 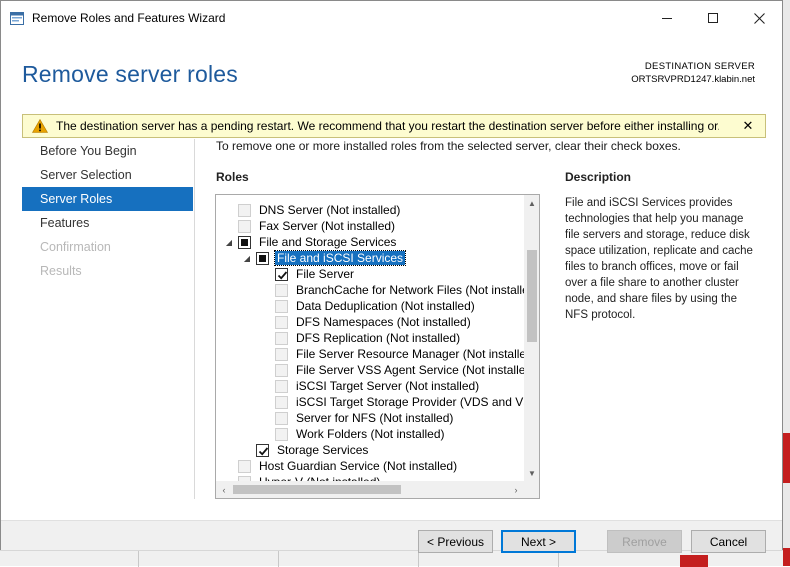 I want to click on role-row: Host Guardian Service (Not installed), so click(x=340, y=466).